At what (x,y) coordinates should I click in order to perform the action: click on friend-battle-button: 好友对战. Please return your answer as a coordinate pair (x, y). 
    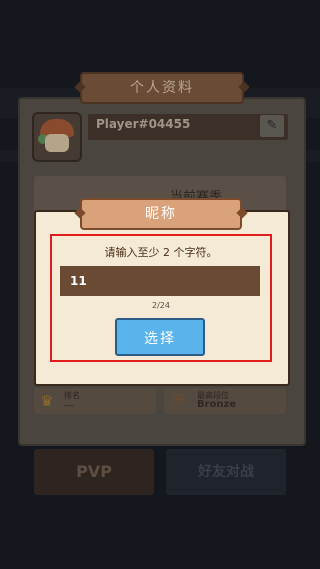
    Looking at the image, I should click on (226, 472).